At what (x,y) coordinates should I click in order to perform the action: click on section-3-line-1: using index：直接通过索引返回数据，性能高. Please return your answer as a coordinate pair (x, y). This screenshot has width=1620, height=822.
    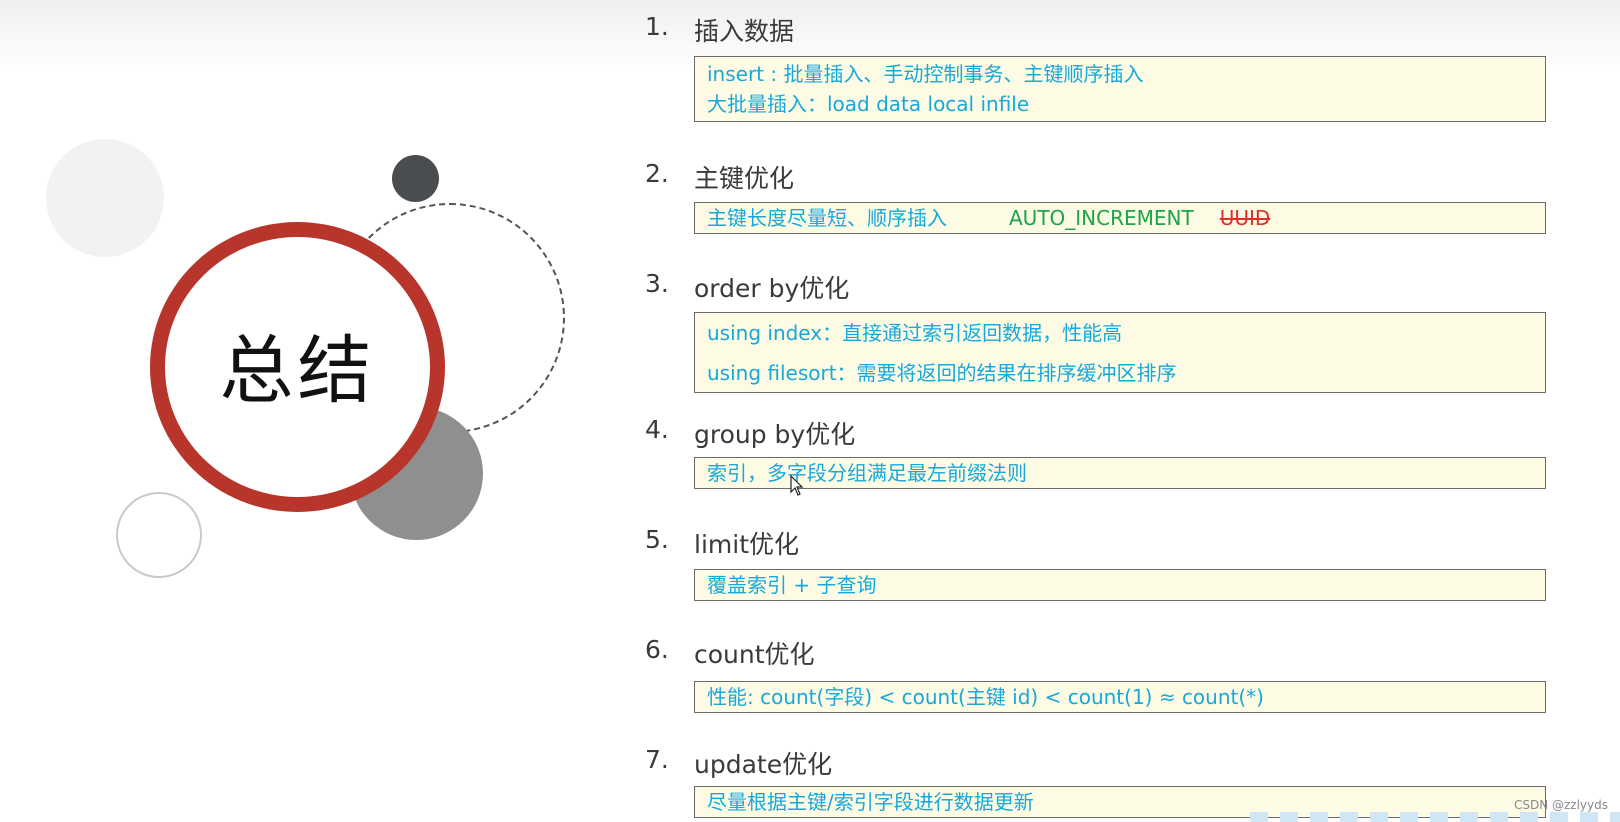
    Looking at the image, I should click on (915, 333).